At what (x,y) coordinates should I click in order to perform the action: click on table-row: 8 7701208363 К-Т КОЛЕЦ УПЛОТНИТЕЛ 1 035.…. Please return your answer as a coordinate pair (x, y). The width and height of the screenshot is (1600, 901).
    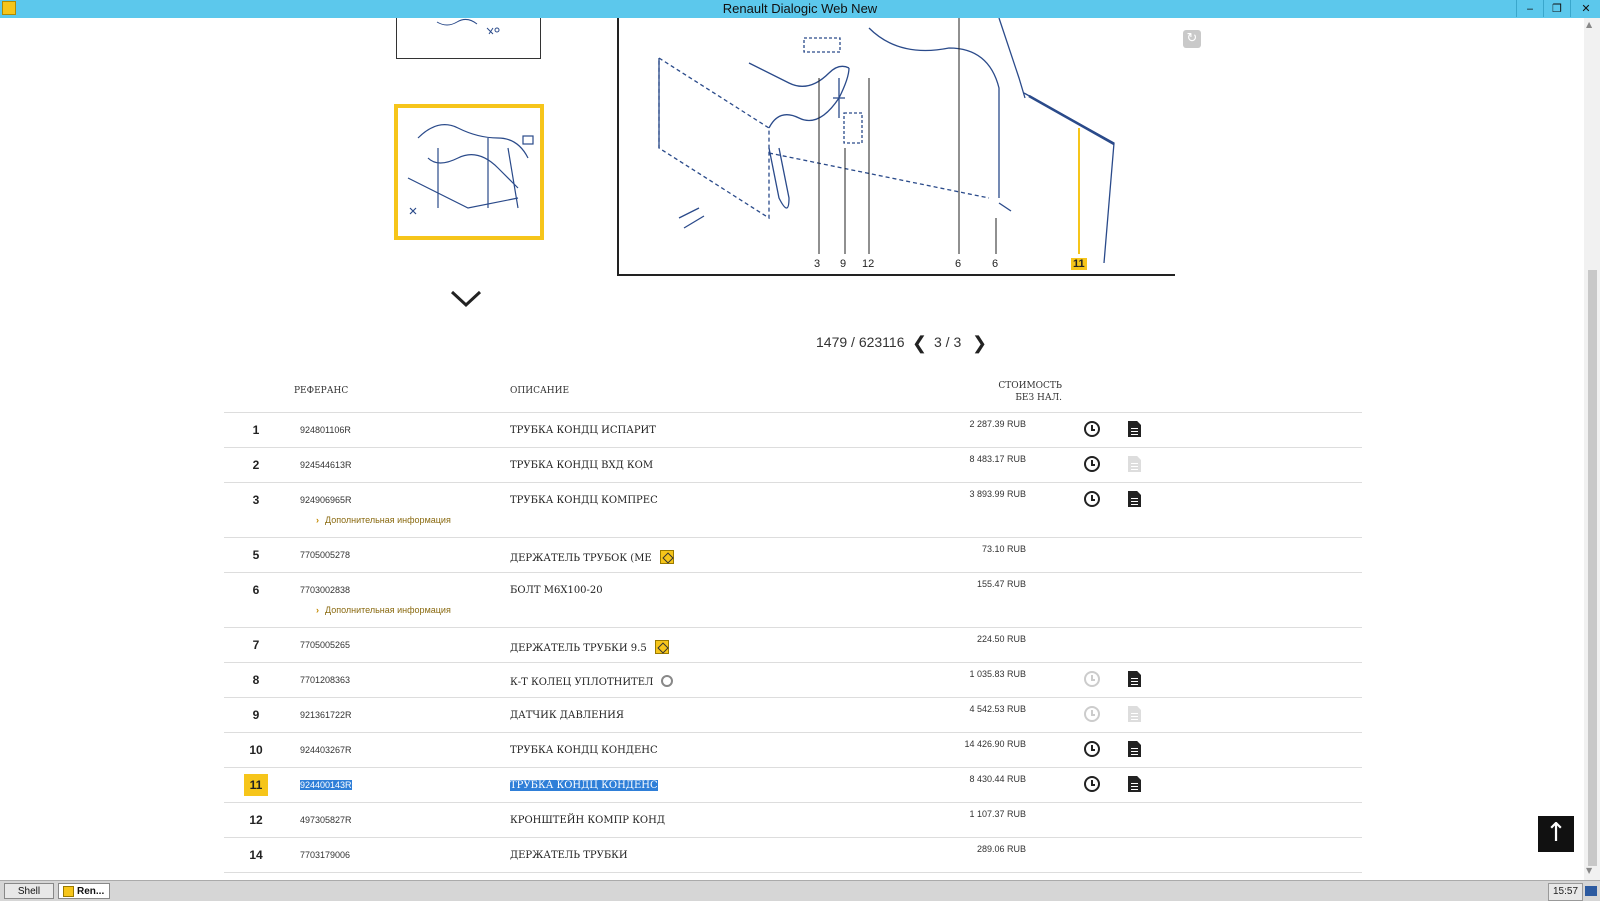
    Looking at the image, I should click on (793, 680).